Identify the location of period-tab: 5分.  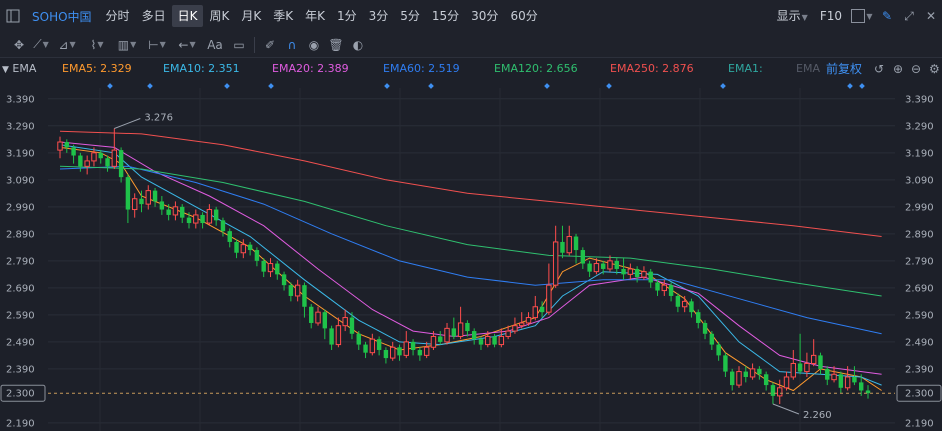
(410, 16).